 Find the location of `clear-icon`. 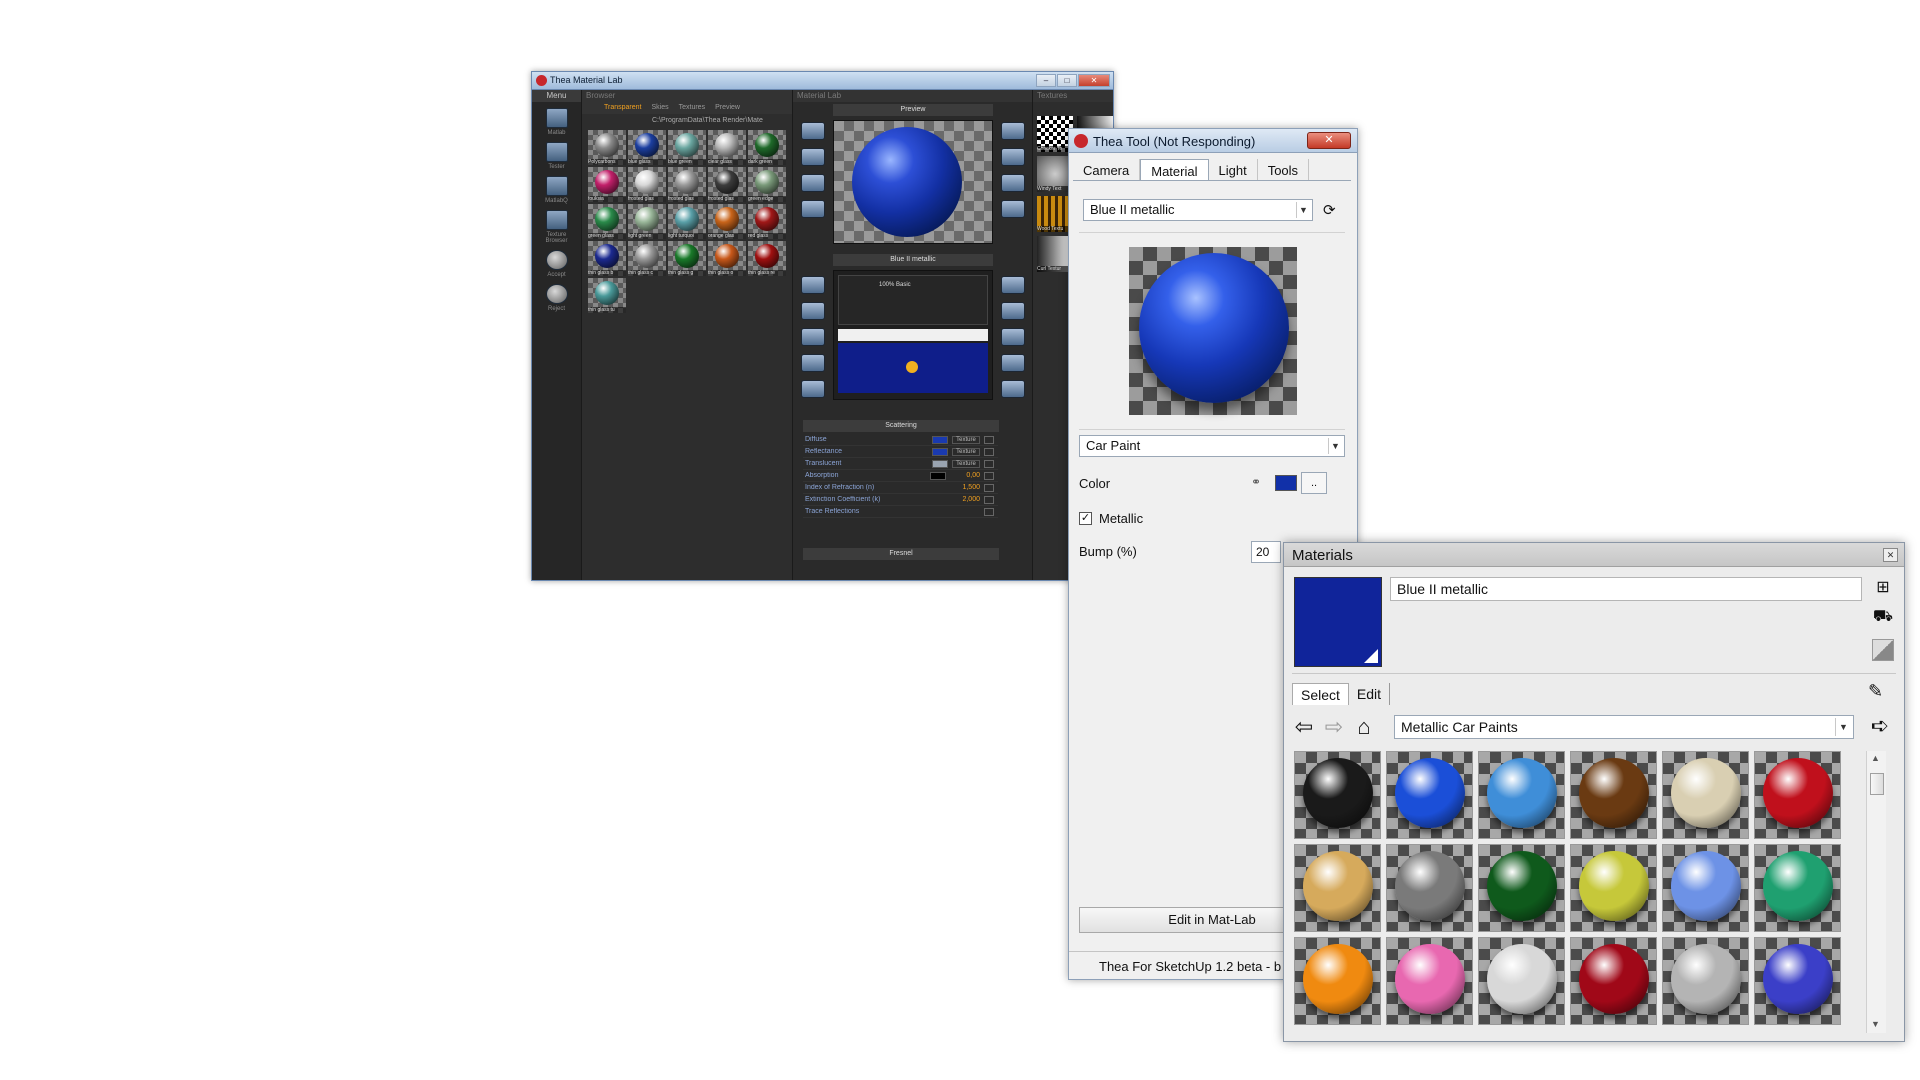

clear-icon is located at coordinates (813, 131).